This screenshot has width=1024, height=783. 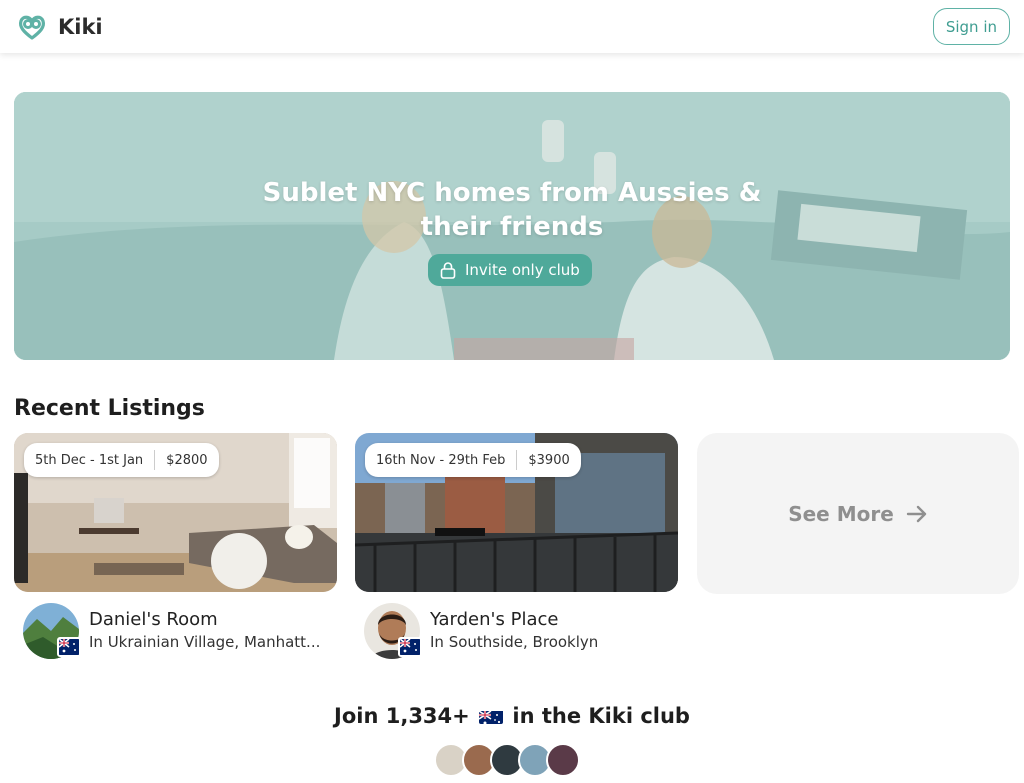 I want to click on listing-price: $2800, so click(x=187, y=460).